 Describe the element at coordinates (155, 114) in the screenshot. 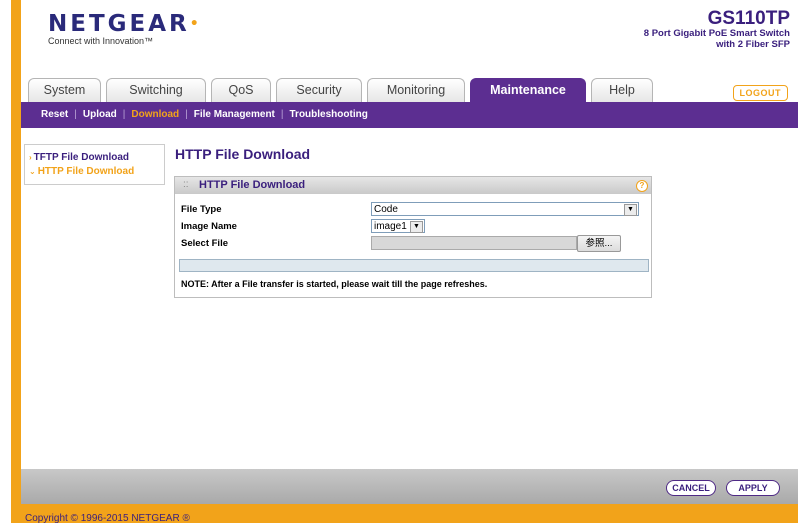

I see `subnav-download: Download` at that location.